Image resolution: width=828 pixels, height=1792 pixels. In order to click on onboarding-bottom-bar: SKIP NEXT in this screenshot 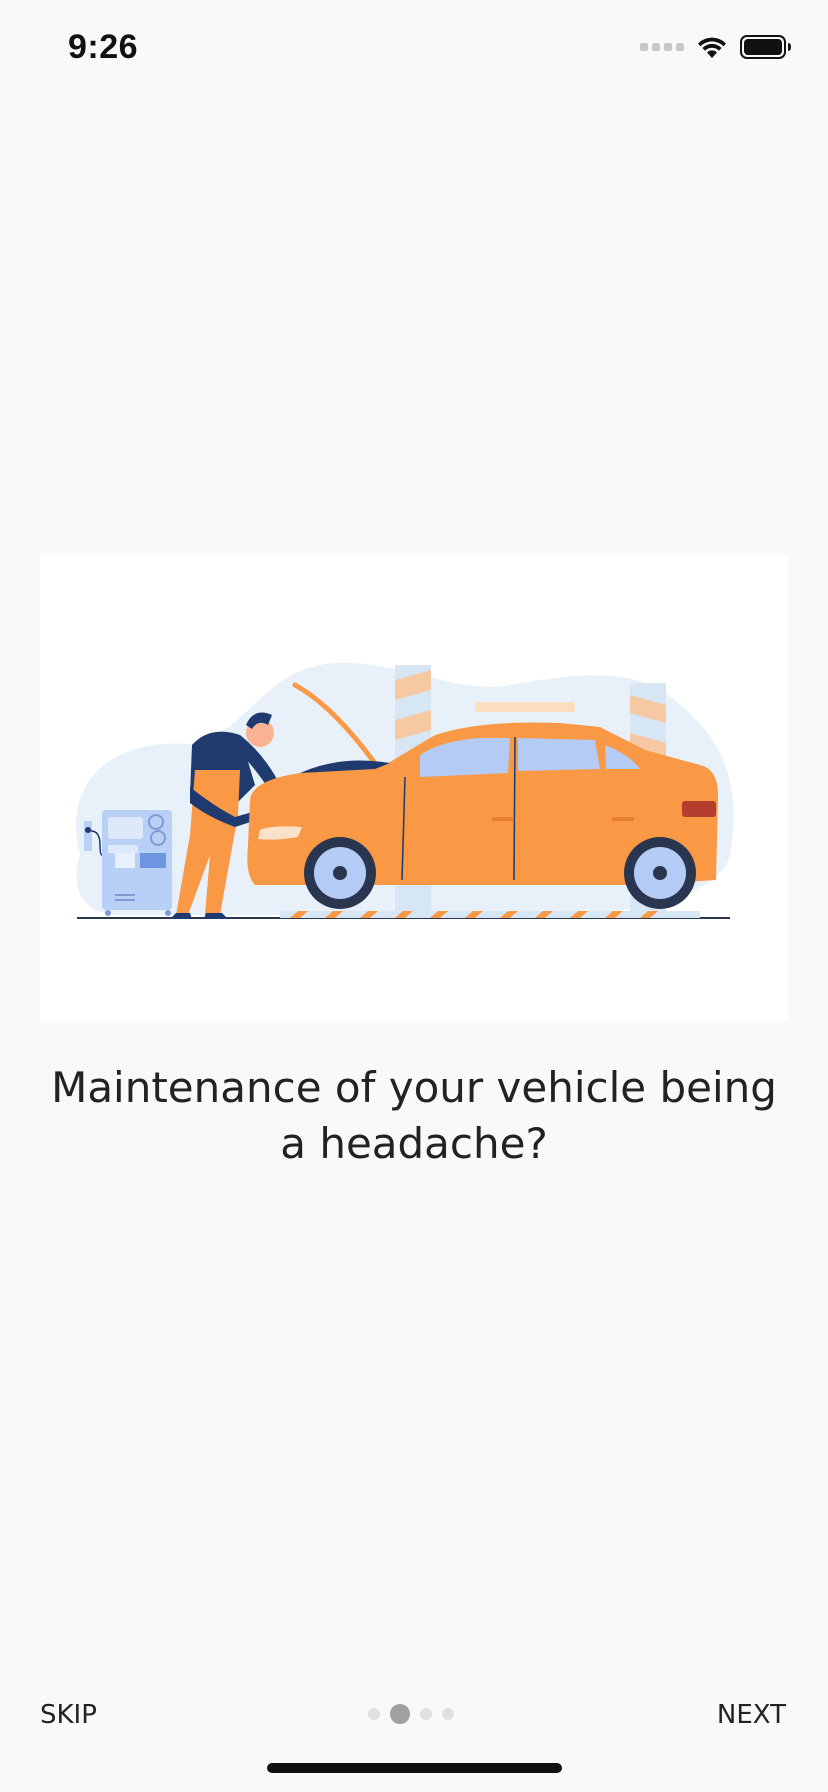, I will do `click(414, 1715)`.